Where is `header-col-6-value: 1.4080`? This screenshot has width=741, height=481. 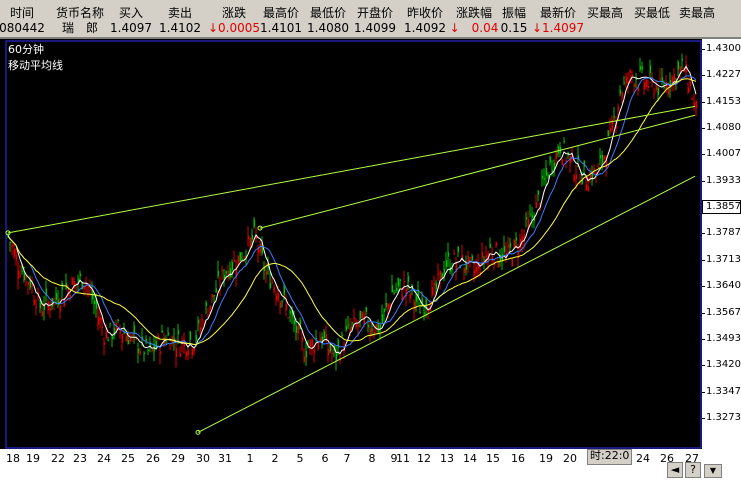 header-col-6-value: 1.4080 is located at coordinates (328, 28).